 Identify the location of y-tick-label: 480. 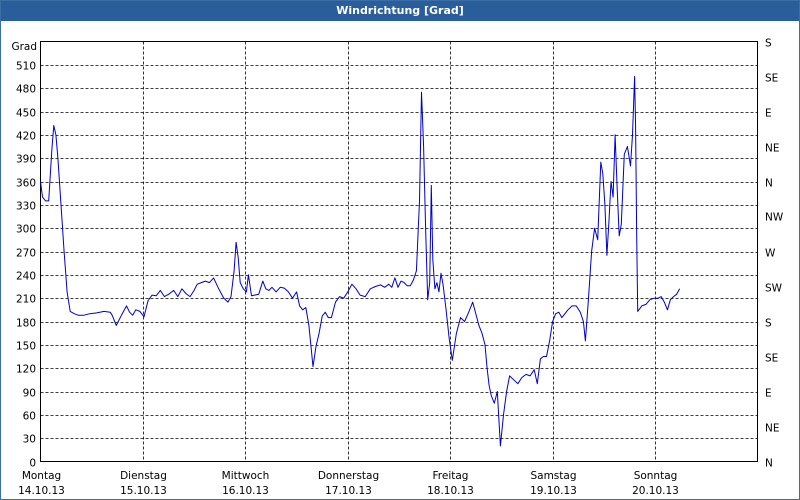
(26, 90).